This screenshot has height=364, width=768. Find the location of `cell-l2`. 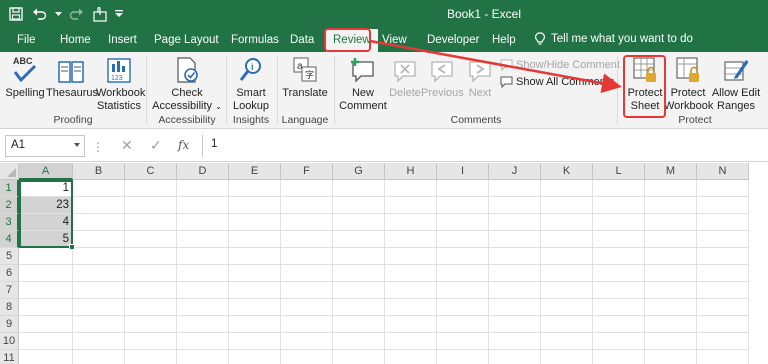

cell-l2 is located at coordinates (619, 205).